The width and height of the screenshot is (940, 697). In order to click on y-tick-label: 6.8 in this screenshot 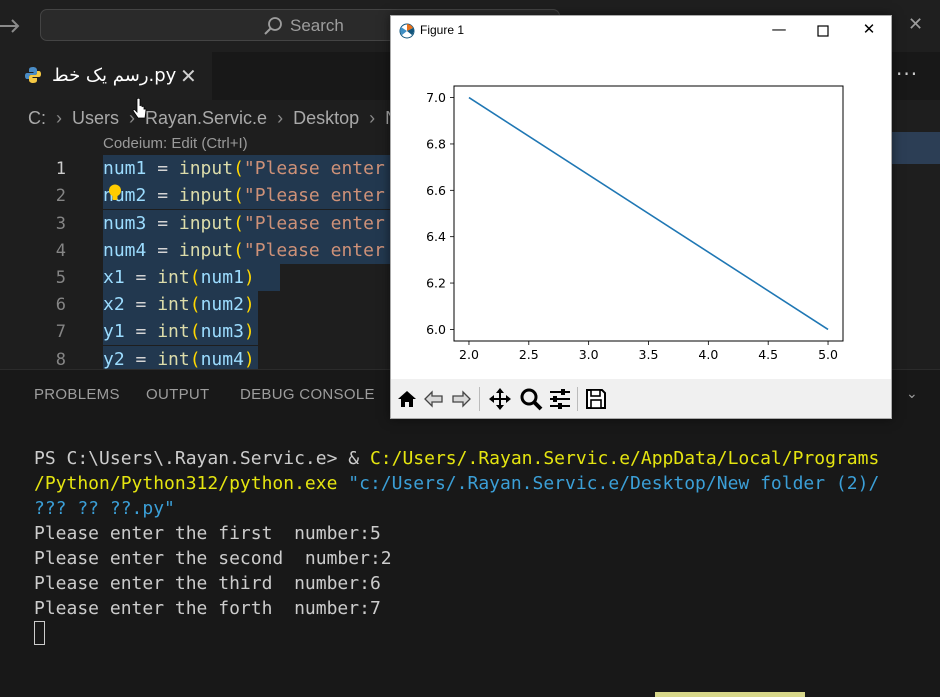, I will do `click(436, 143)`.